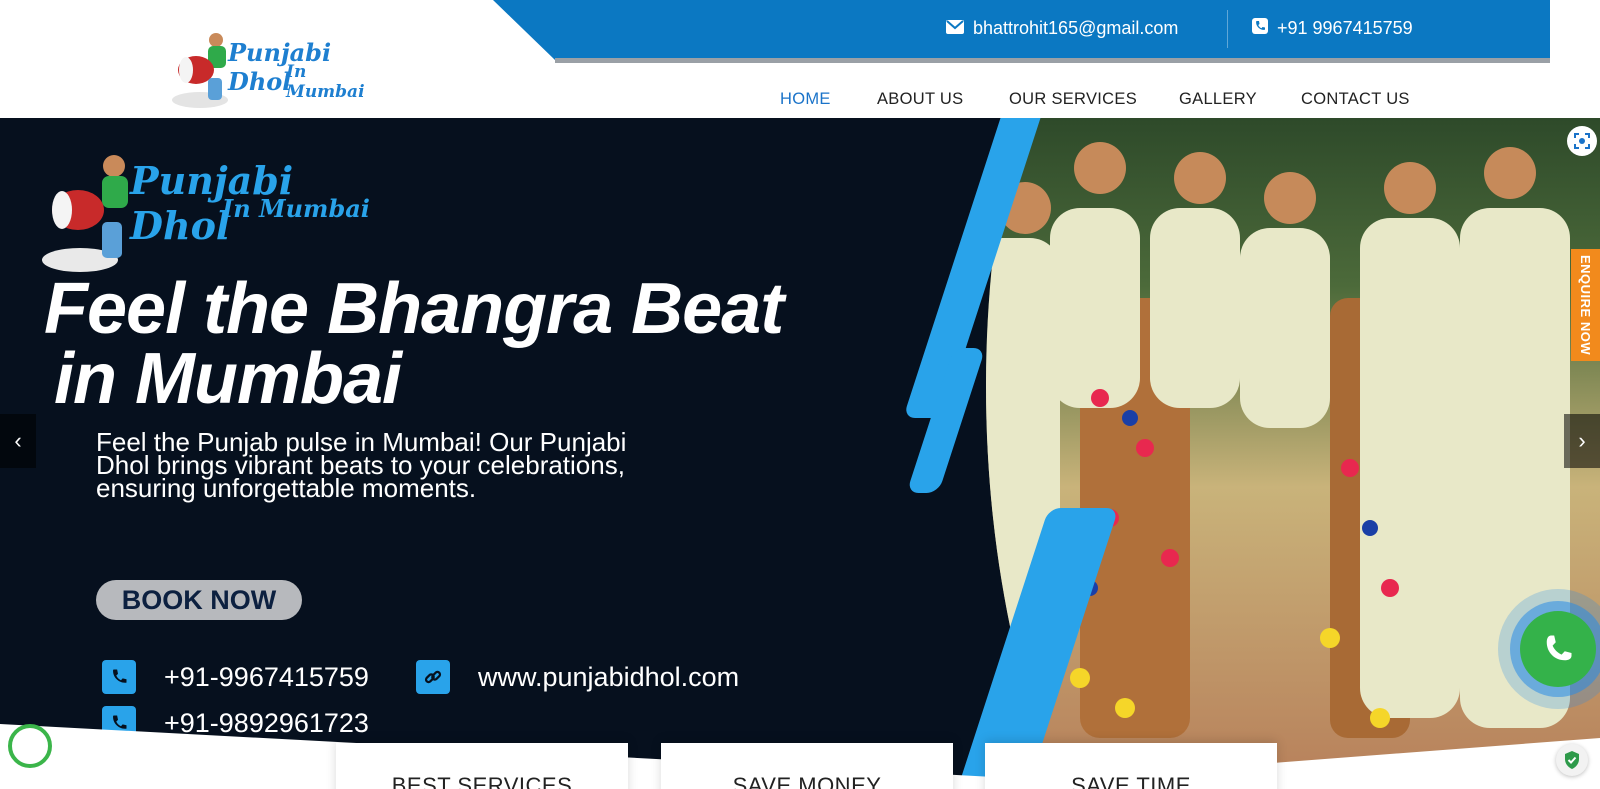 The image size is (1600, 789). What do you see at coordinates (414, 309) in the screenshot?
I see `hero-headline-line1: Feel the Bhangra Beat` at bounding box center [414, 309].